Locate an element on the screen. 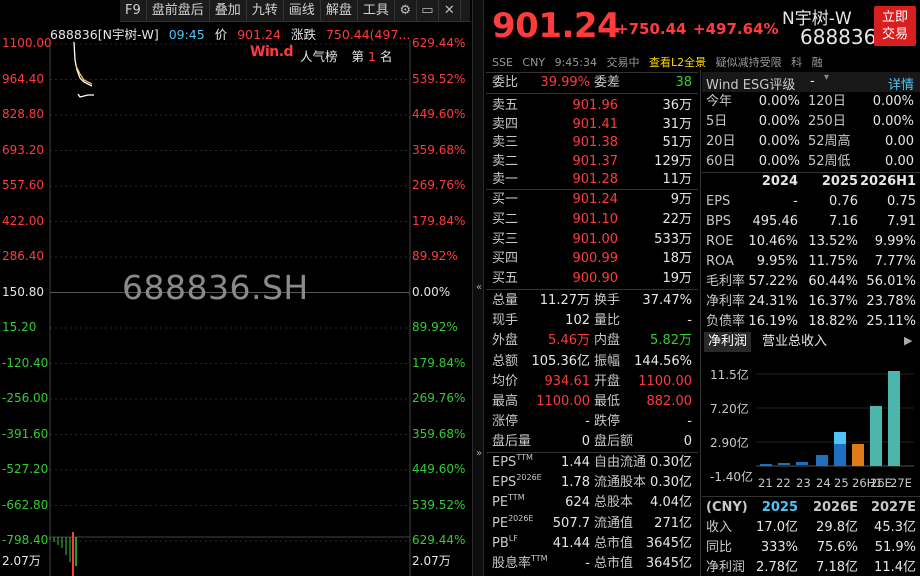 This screenshot has width=920, height=576. stat-label: 总量 is located at coordinates (505, 300).